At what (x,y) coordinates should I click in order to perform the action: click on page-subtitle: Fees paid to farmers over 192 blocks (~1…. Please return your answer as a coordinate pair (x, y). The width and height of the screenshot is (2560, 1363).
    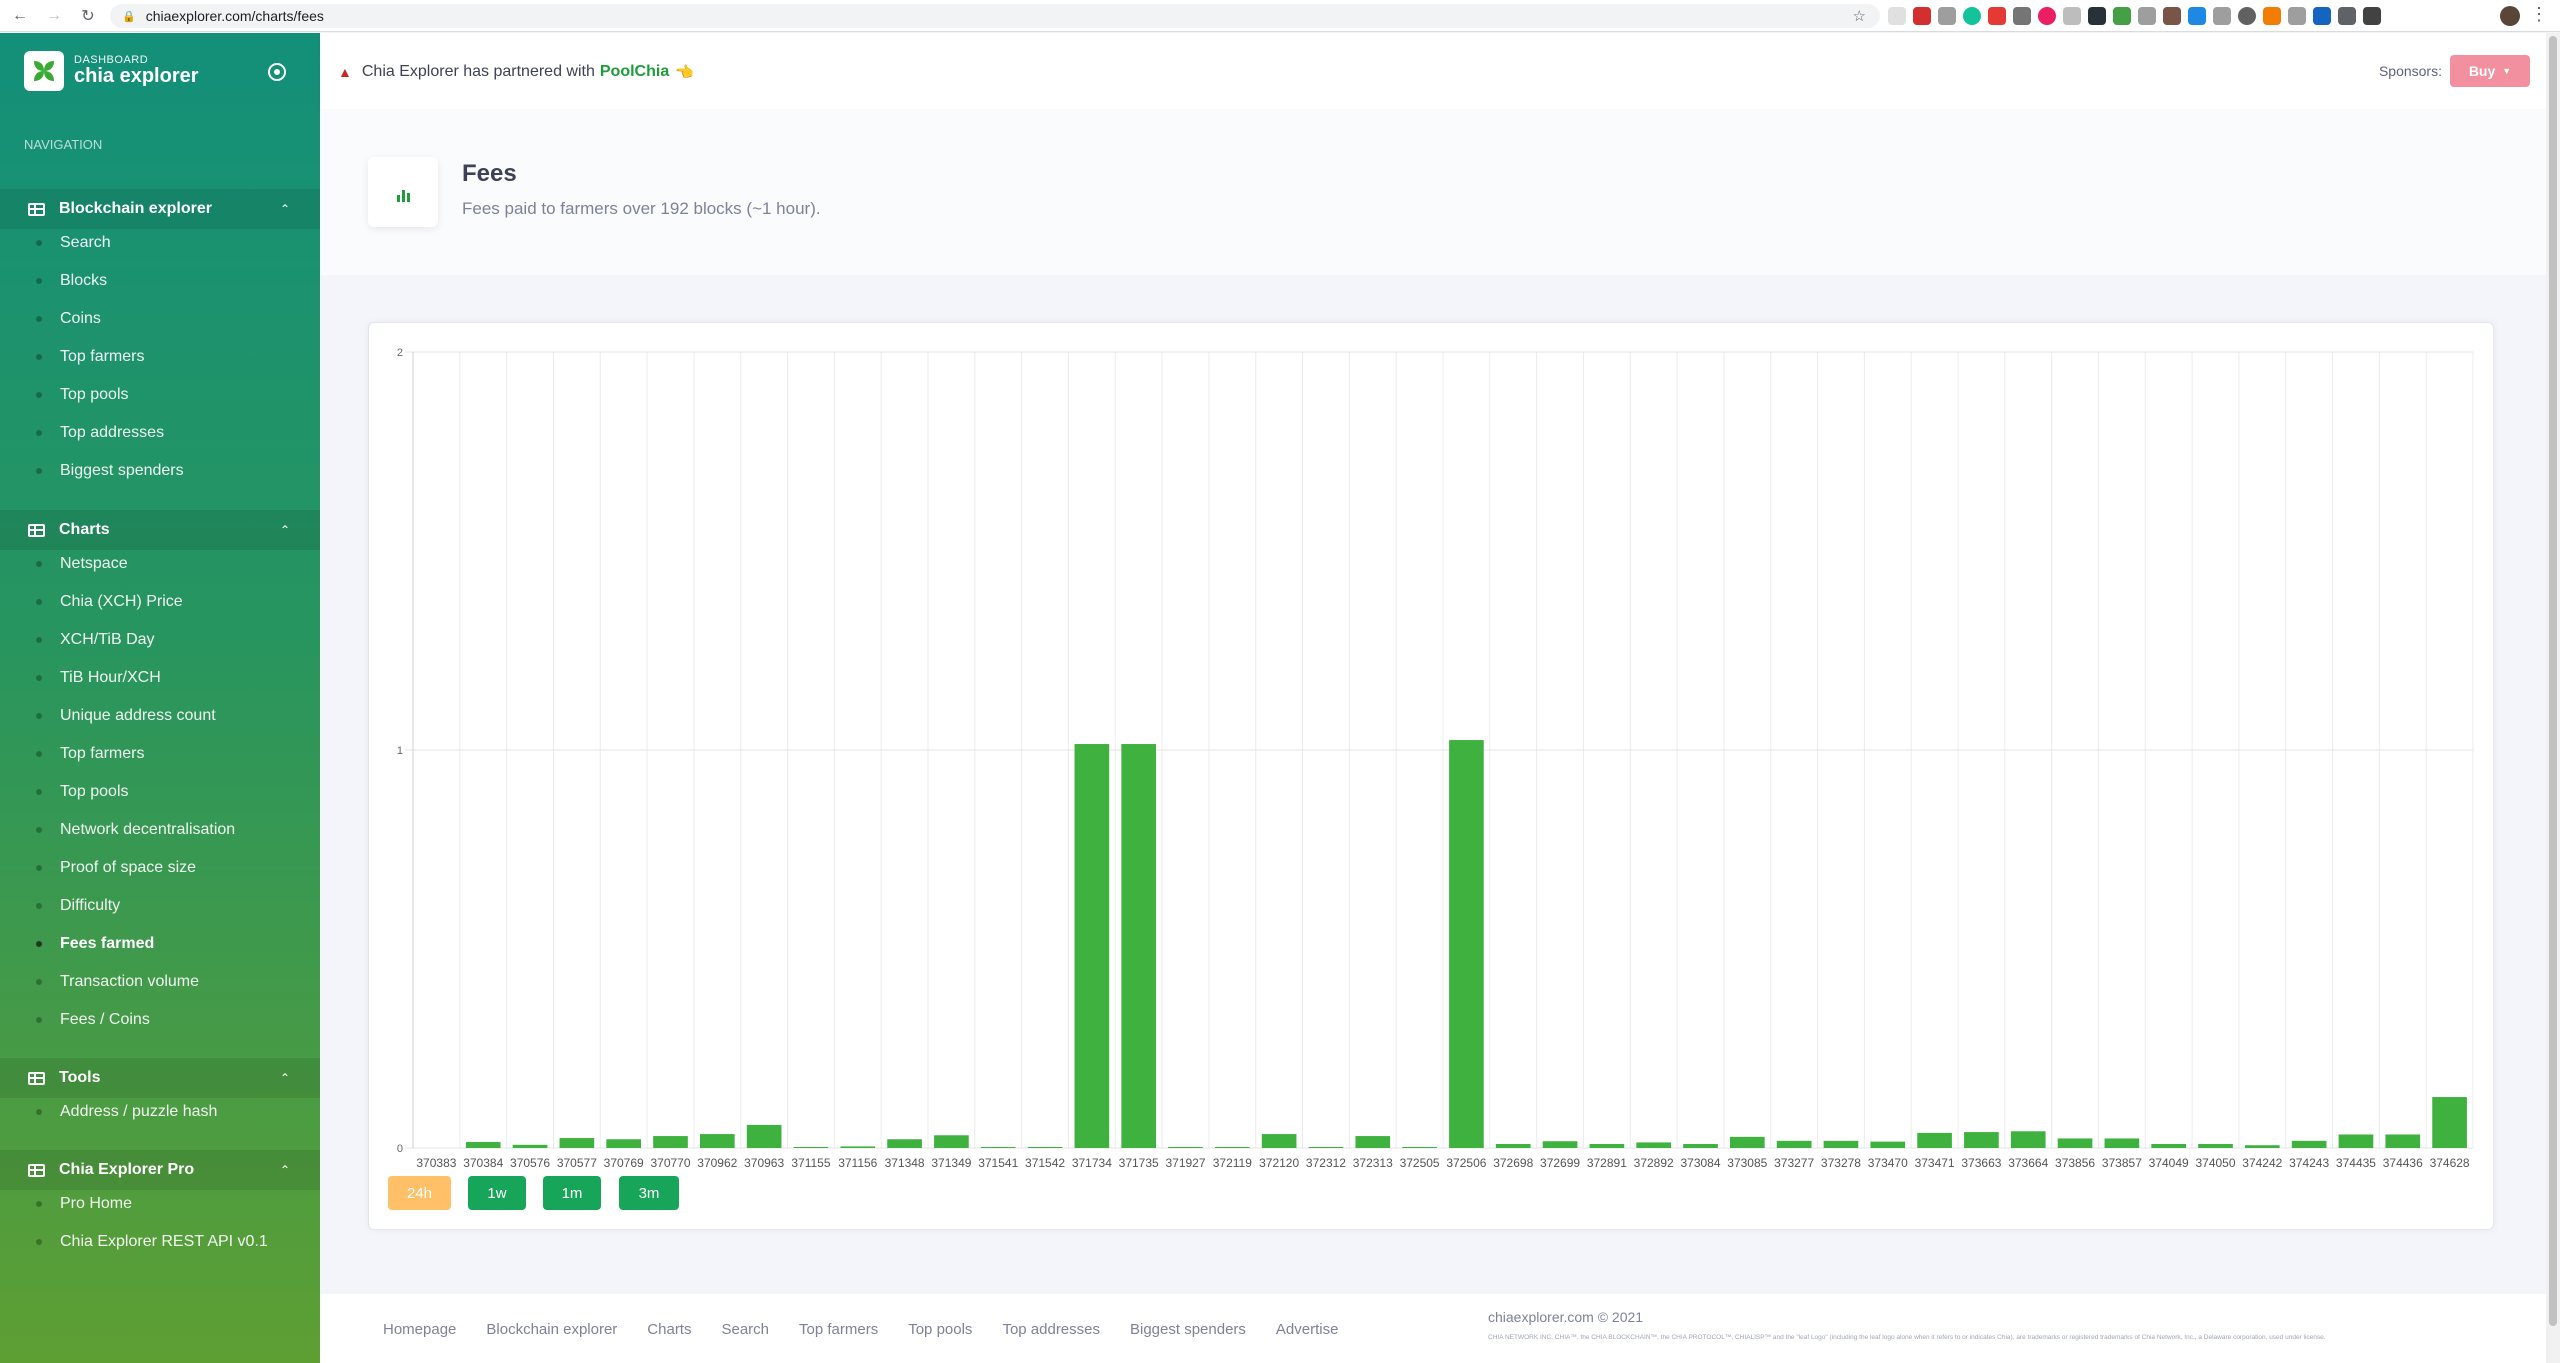
    Looking at the image, I should click on (641, 208).